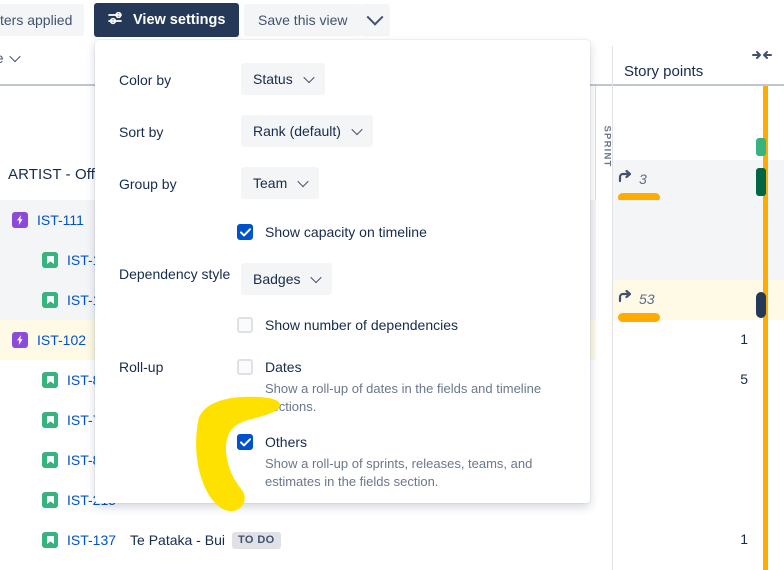  What do you see at coordinates (283, 367) in the screenshot?
I see `rollup-dates-label: Dates` at bounding box center [283, 367].